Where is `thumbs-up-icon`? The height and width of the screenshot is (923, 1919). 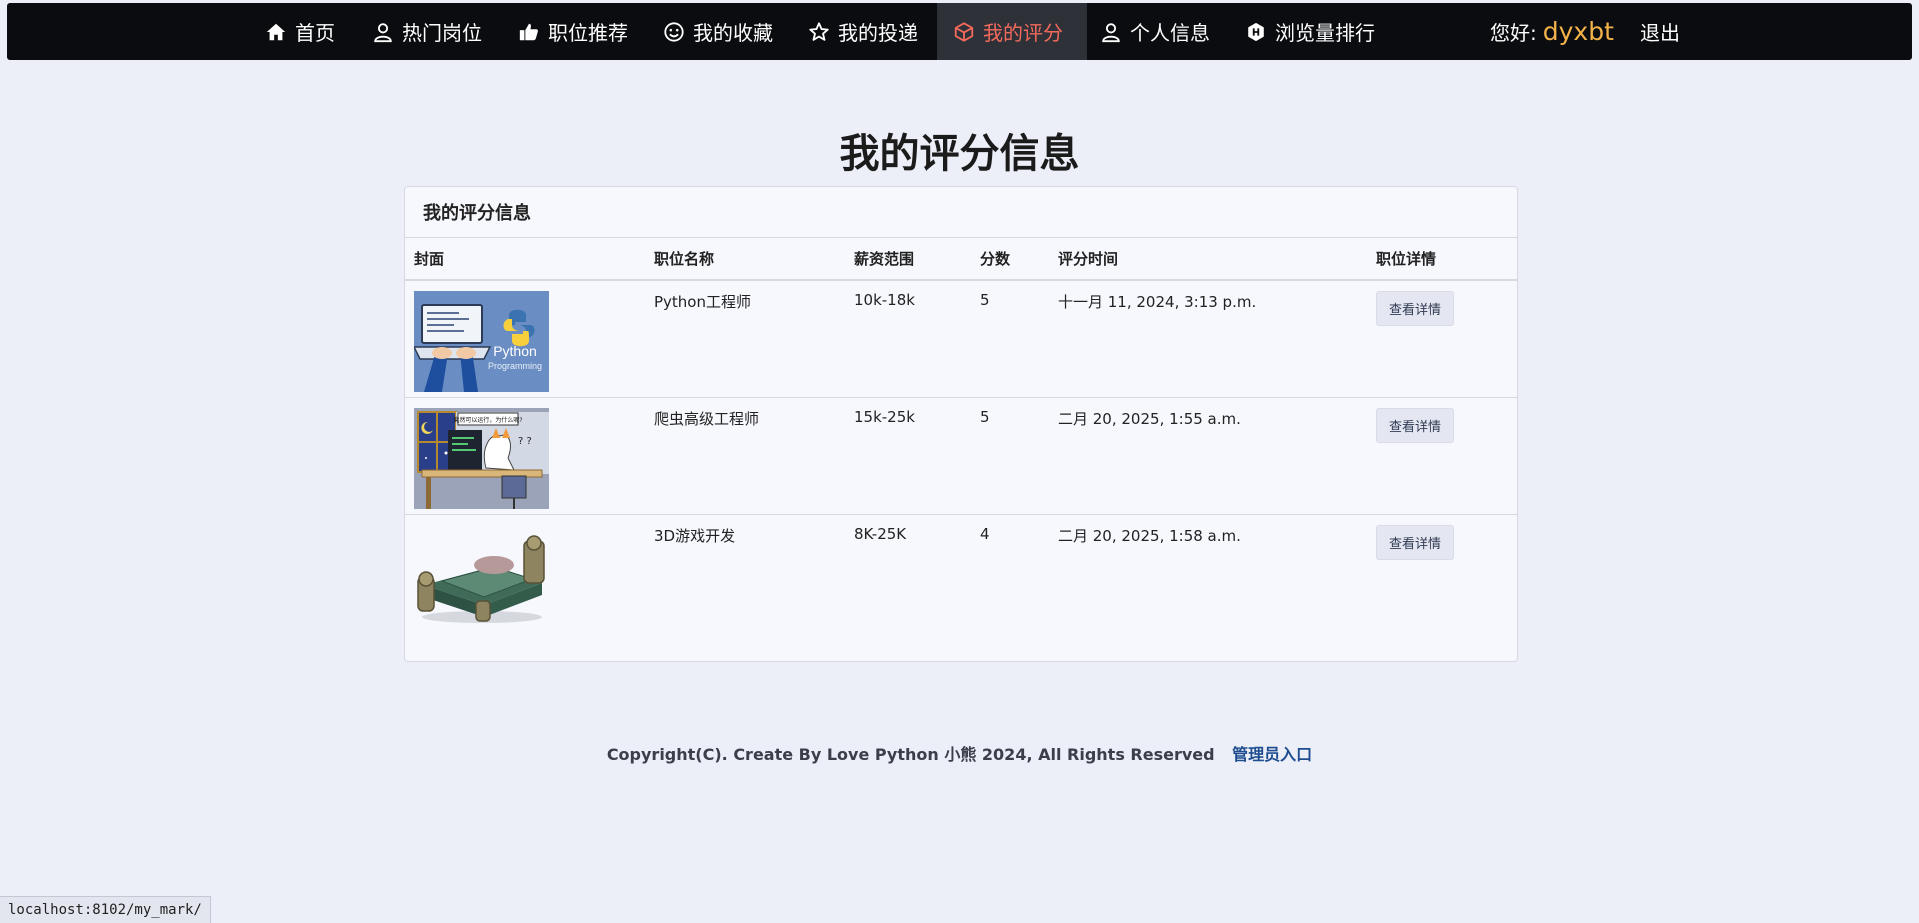 thumbs-up-icon is located at coordinates (528, 31).